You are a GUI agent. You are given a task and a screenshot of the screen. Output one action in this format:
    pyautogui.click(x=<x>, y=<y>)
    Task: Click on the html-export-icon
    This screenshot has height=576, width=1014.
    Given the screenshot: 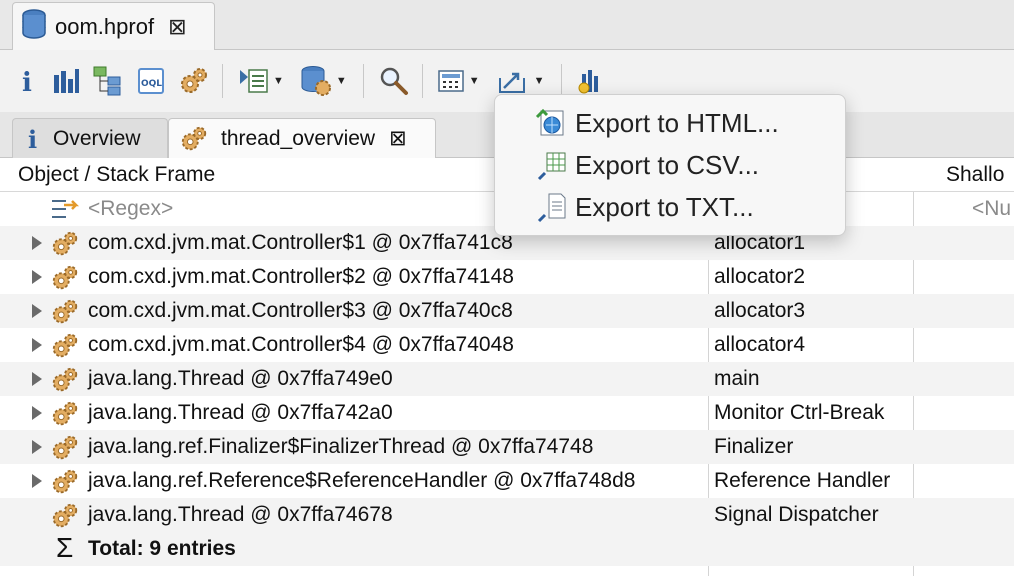 What is the action you would take?
    pyautogui.click(x=552, y=123)
    